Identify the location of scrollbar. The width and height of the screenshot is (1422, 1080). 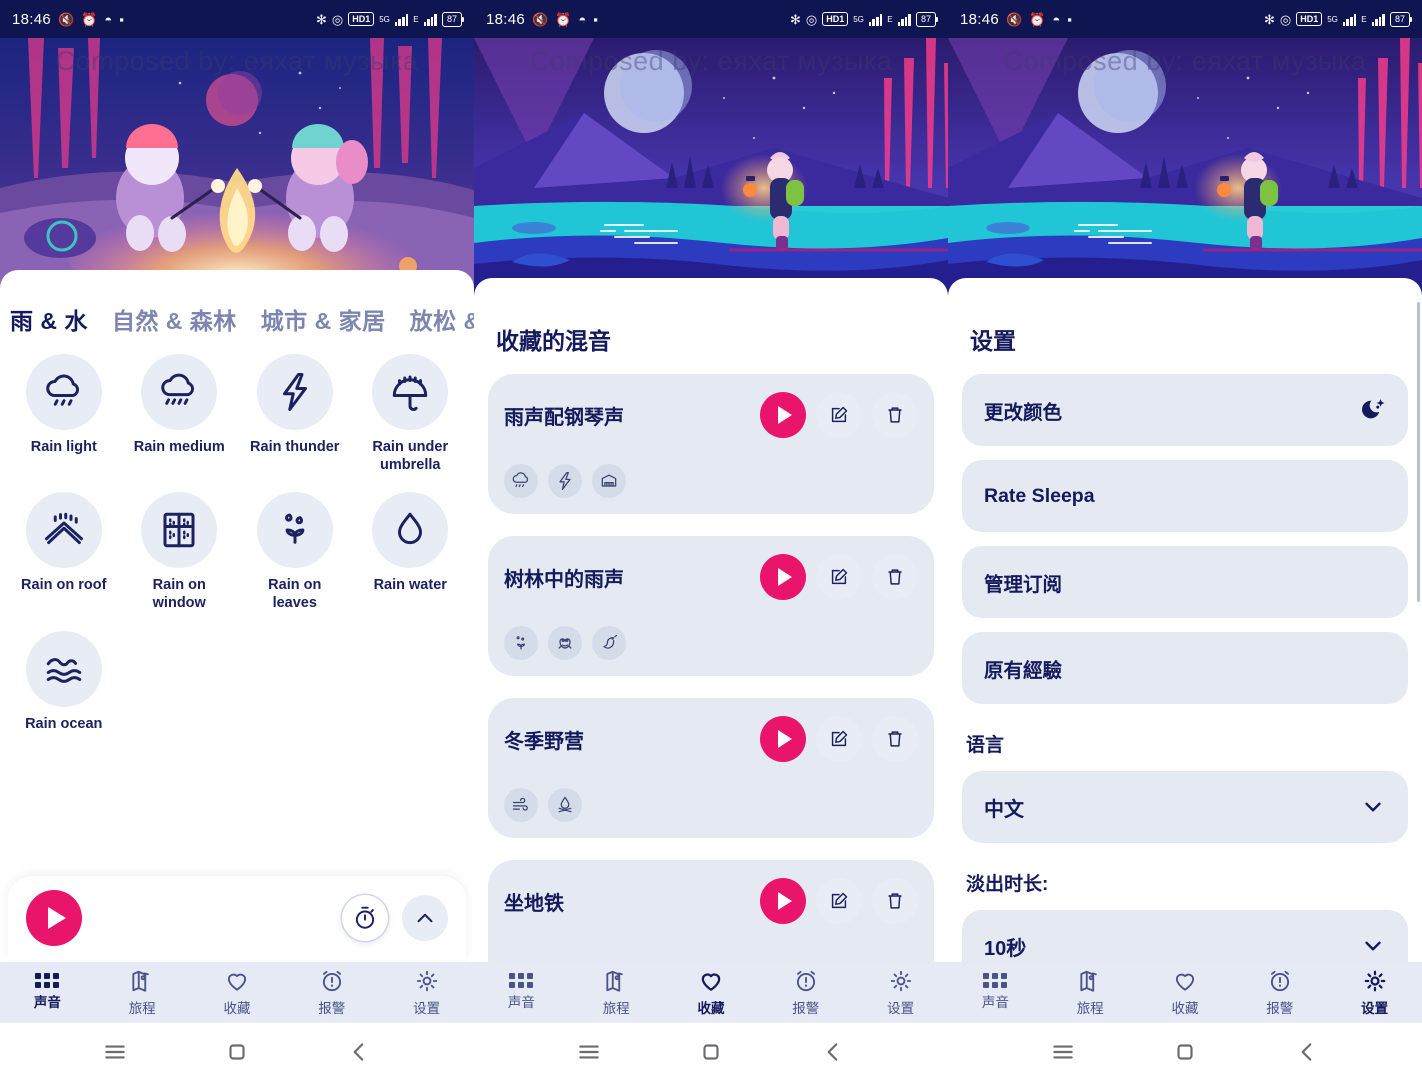
(1418, 452).